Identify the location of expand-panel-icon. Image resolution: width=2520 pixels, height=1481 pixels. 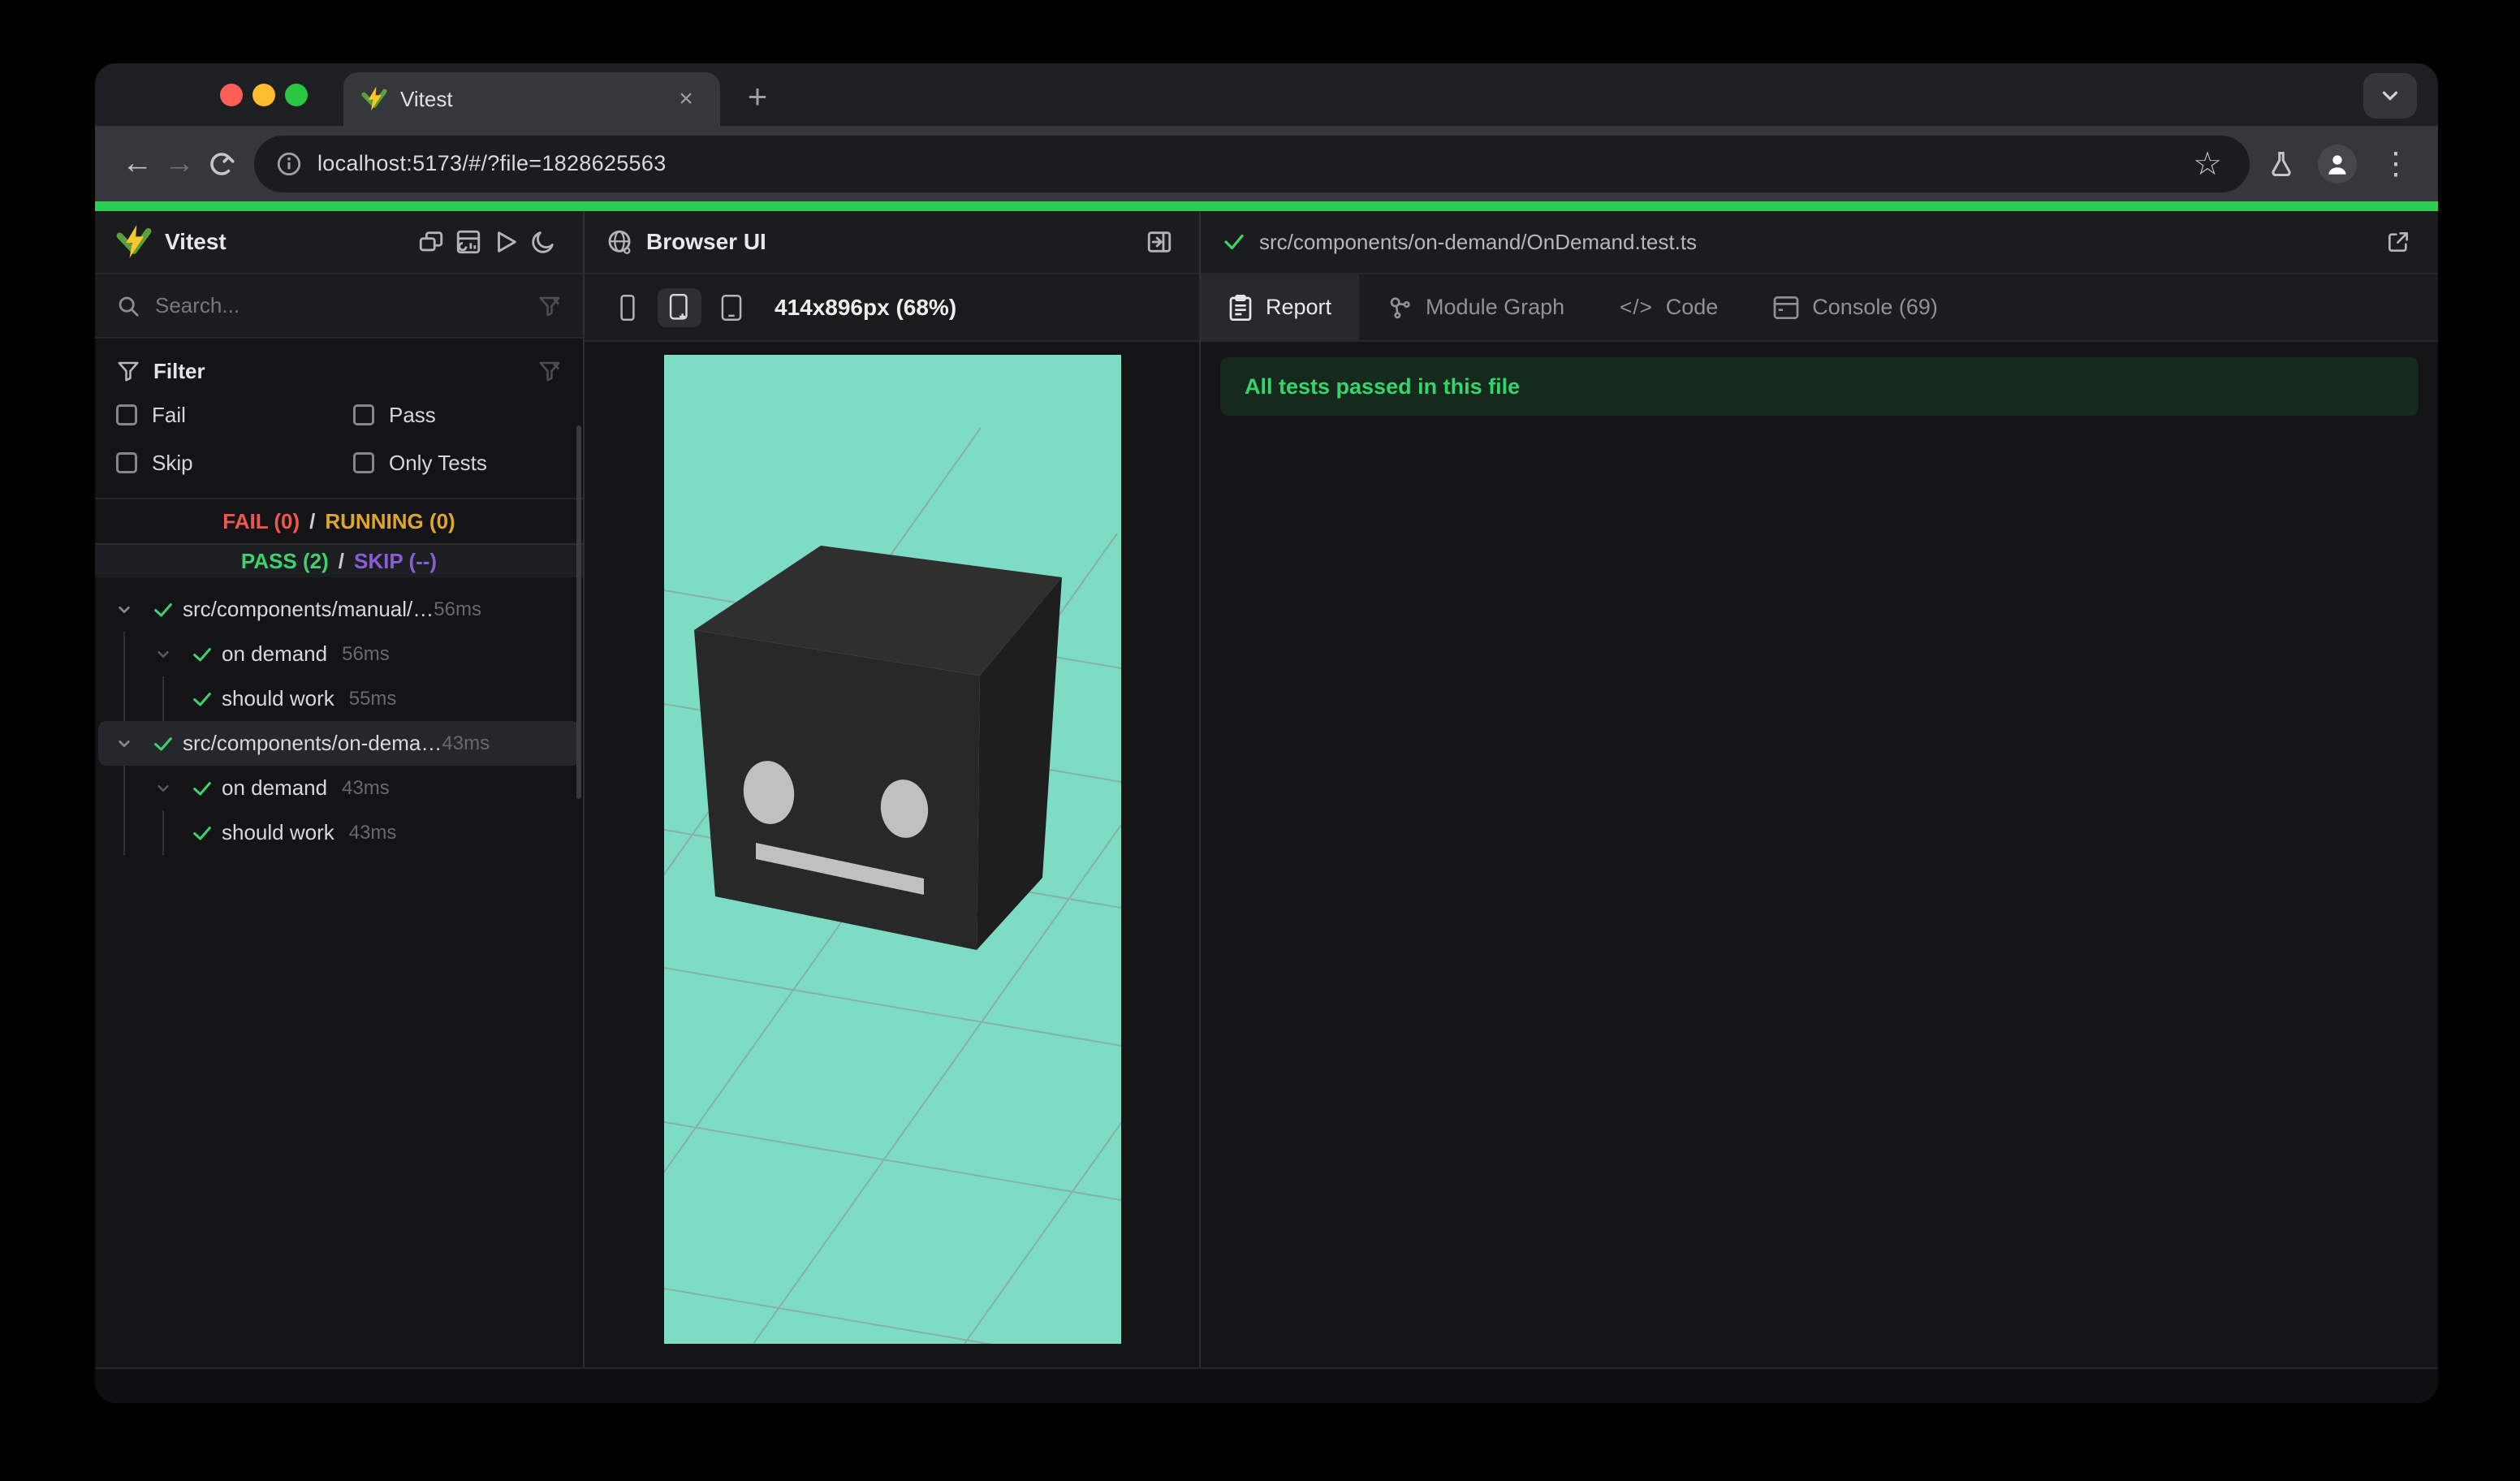
(1159, 242).